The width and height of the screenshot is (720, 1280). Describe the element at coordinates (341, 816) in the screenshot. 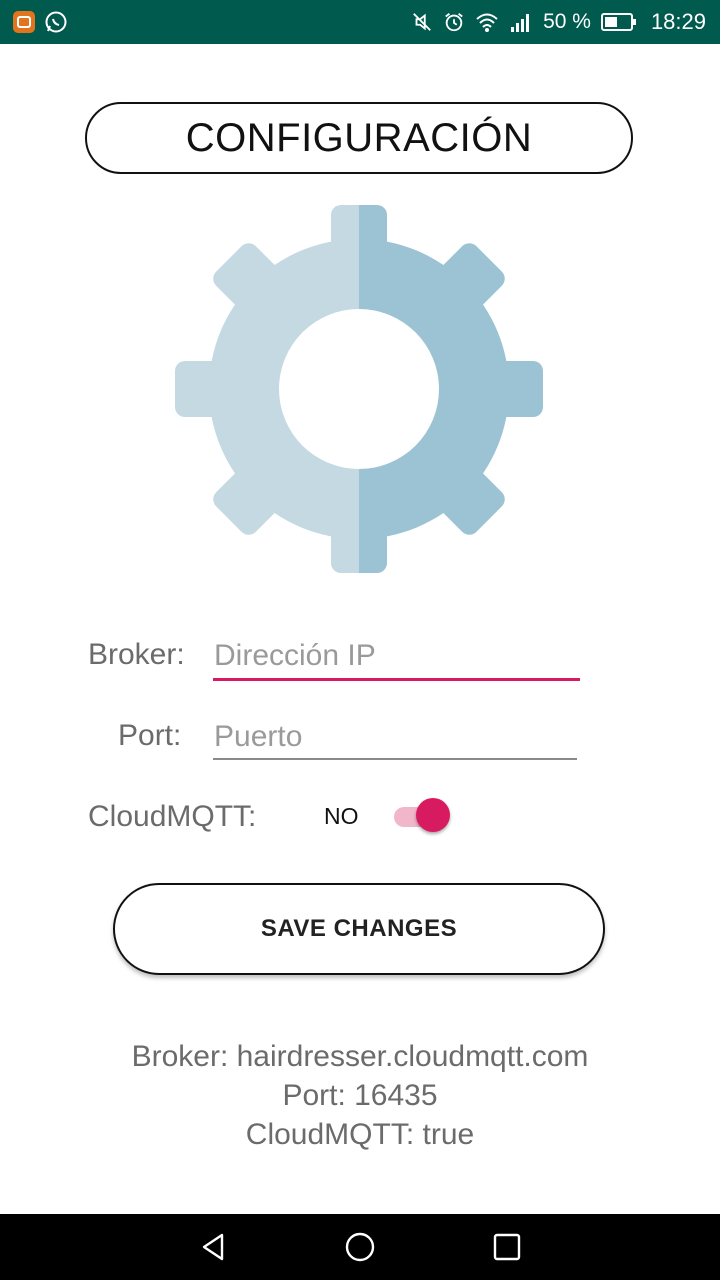

I see `cloudmqtt-state-text: NO` at that location.